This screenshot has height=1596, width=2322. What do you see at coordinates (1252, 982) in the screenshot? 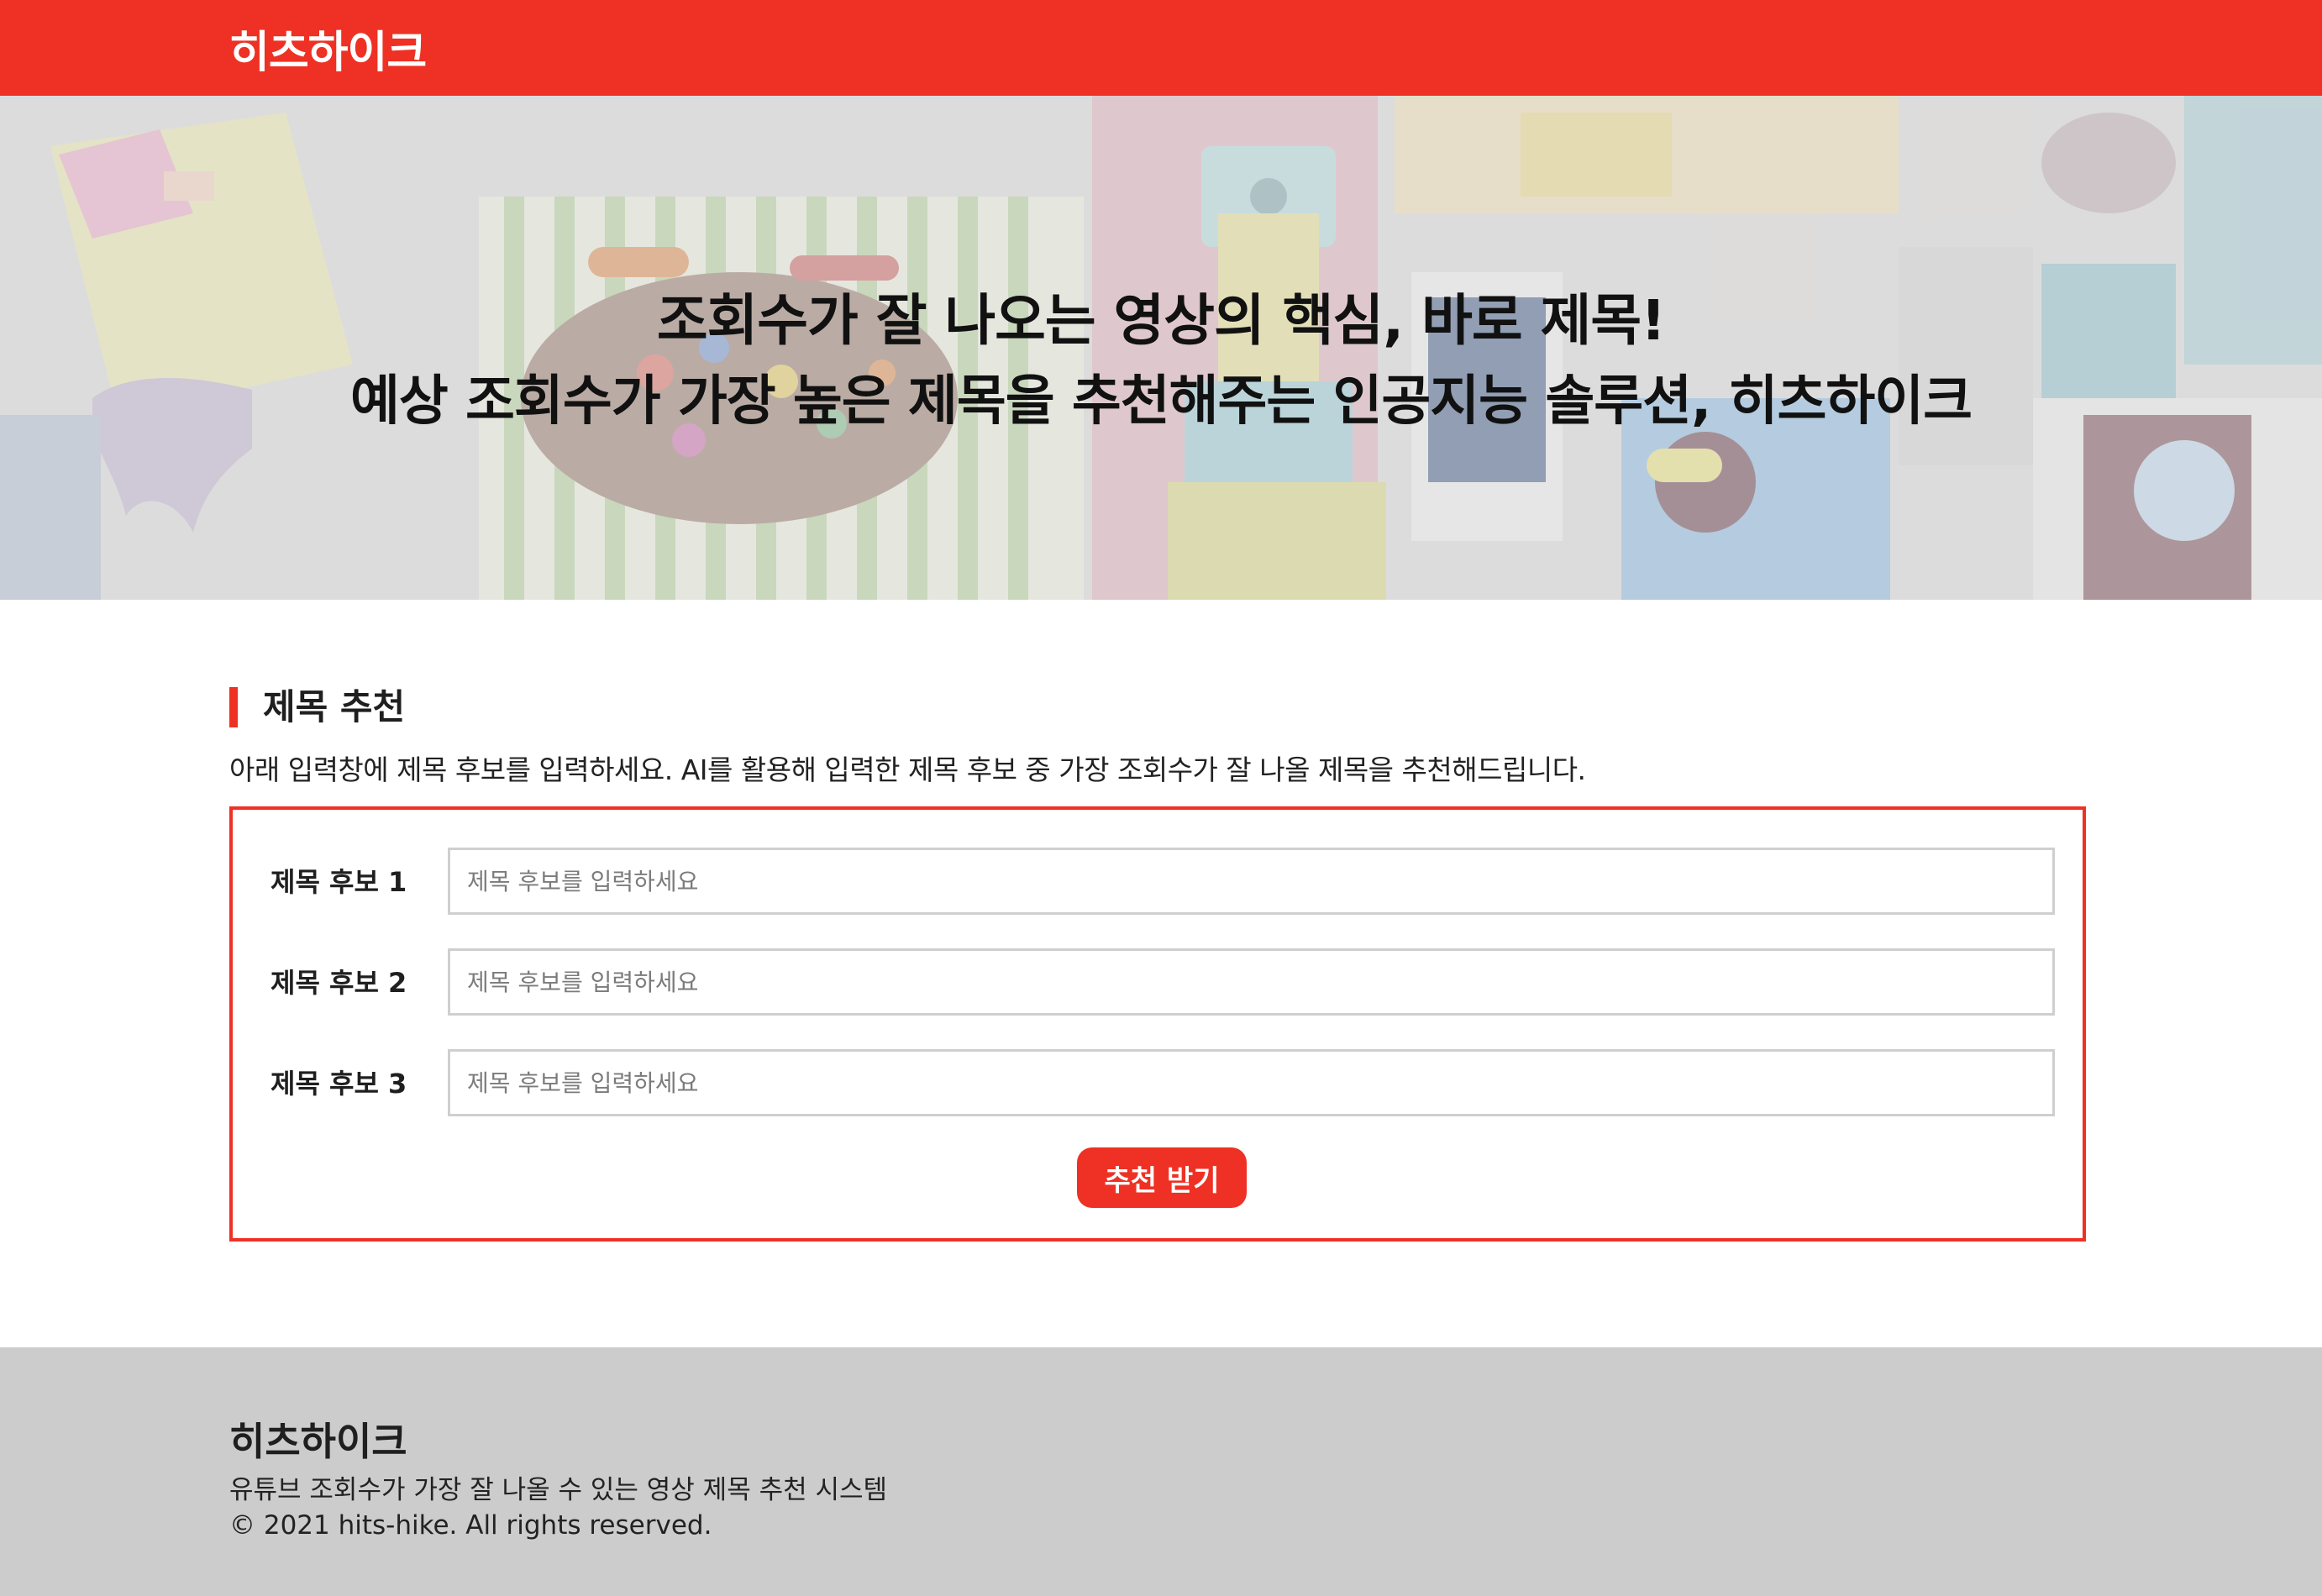
I see `candidate-2-input` at bounding box center [1252, 982].